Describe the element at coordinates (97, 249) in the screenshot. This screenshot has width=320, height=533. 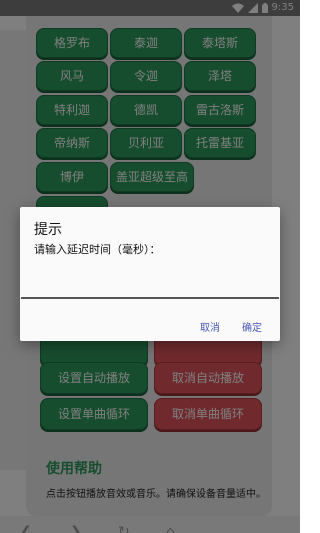
I see `dialog-message: 请输入延迟时间（毫秒）：` at that location.